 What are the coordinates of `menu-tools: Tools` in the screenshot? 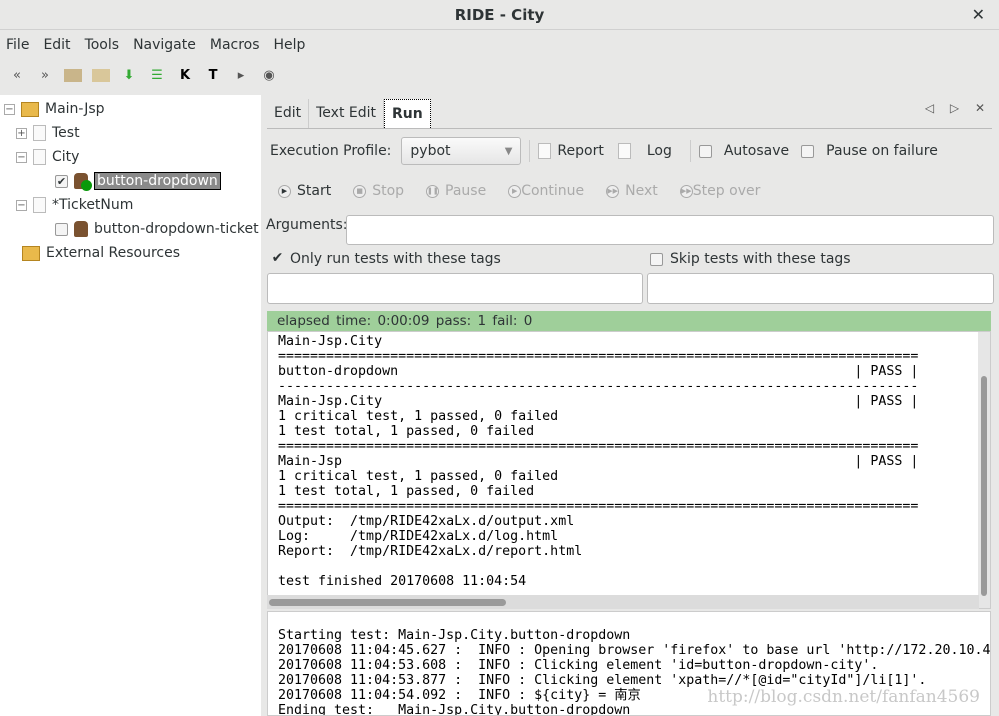 It's located at (102, 45).